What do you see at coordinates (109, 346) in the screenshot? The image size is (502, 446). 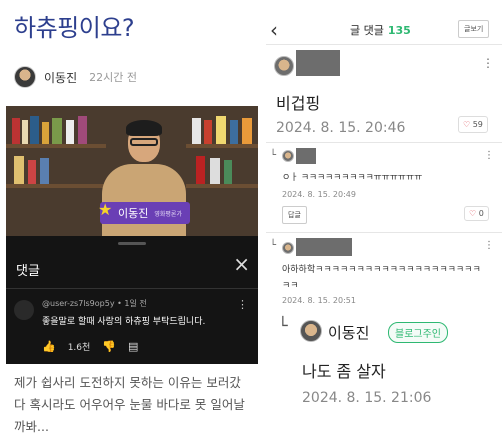 I see `dislike-icon: 👎` at bounding box center [109, 346].